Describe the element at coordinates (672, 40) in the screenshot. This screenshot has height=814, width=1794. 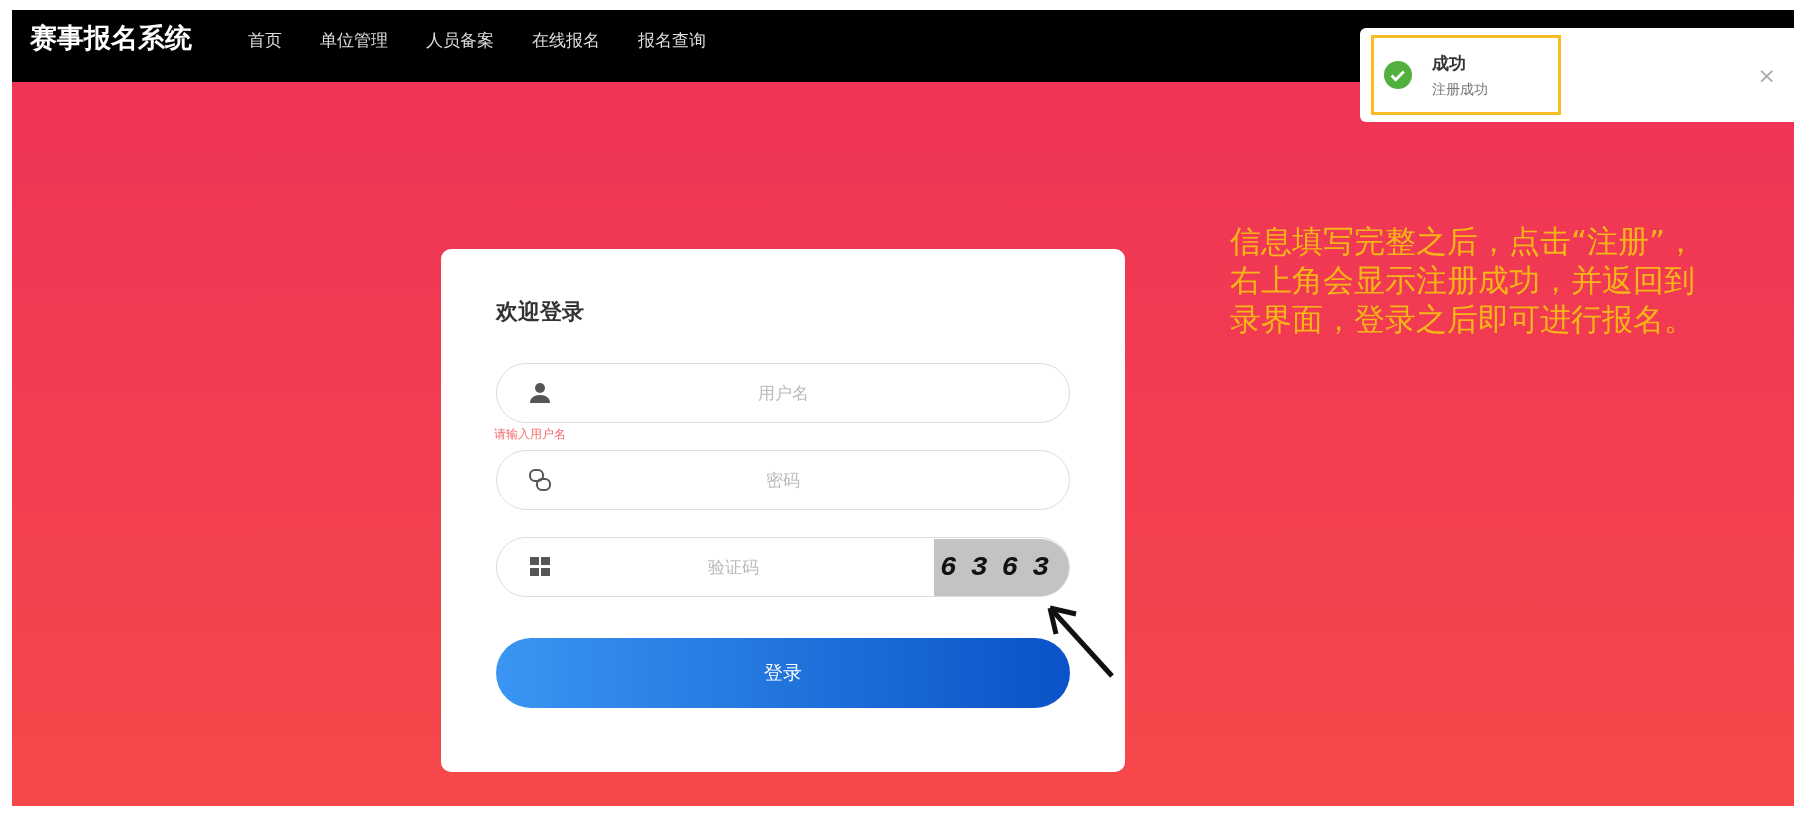
I see `nav-link: 报名查询` at that location.